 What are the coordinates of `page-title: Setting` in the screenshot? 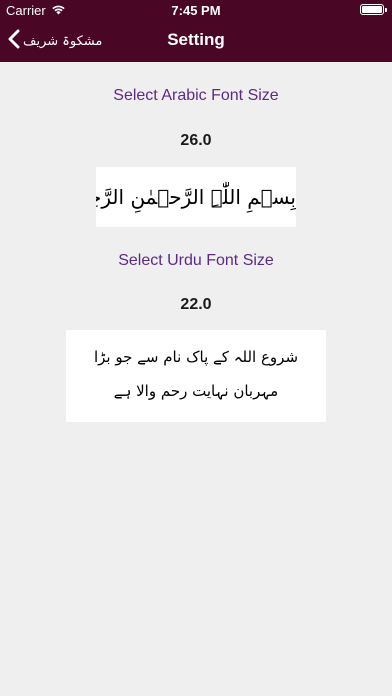 It's located at (196, 39).